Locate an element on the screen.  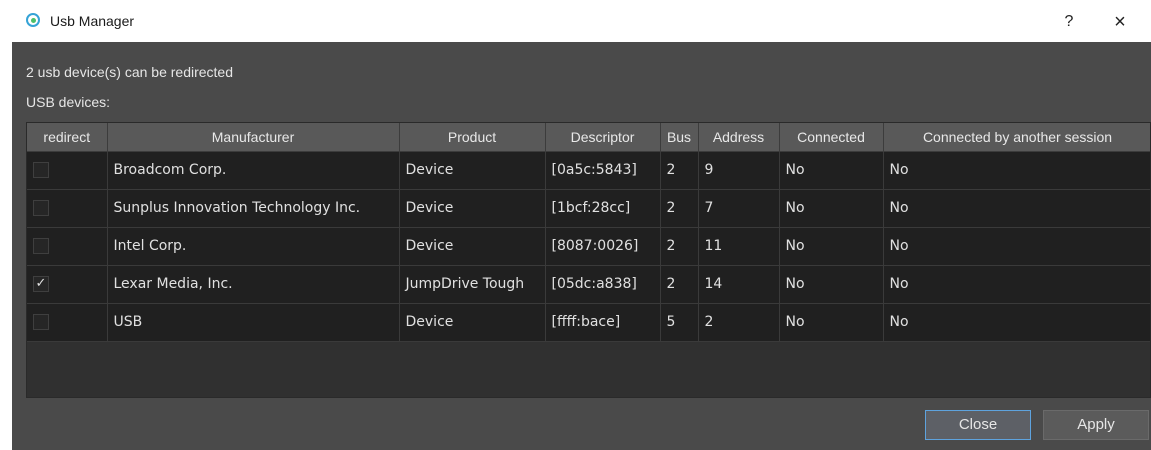
address-cell: 7 is located at coordinates (739, 208).